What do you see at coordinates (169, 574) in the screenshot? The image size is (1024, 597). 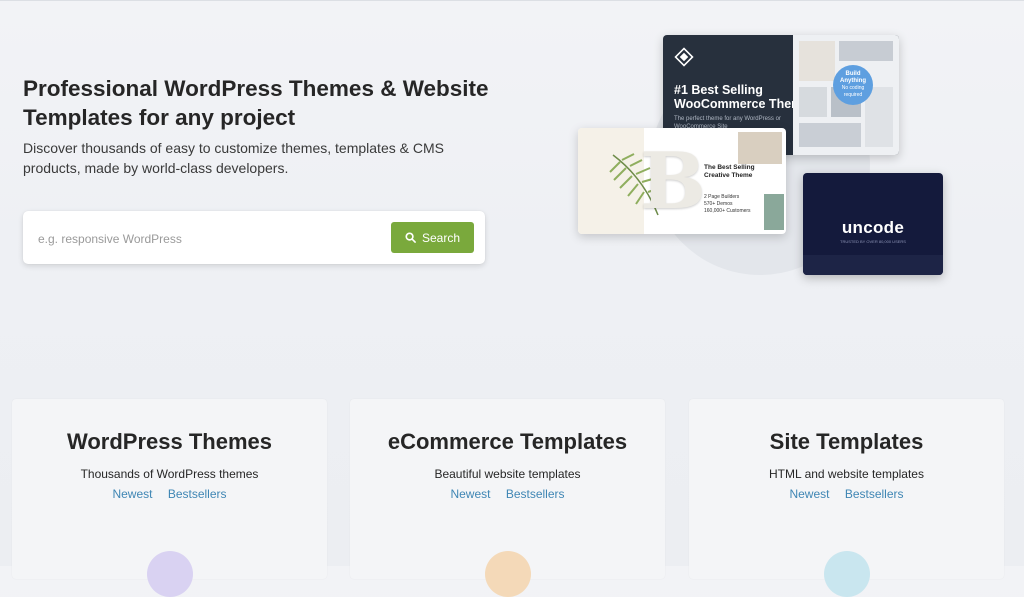 I see `wordpress-category-icon` at bounding box center [169, 574].